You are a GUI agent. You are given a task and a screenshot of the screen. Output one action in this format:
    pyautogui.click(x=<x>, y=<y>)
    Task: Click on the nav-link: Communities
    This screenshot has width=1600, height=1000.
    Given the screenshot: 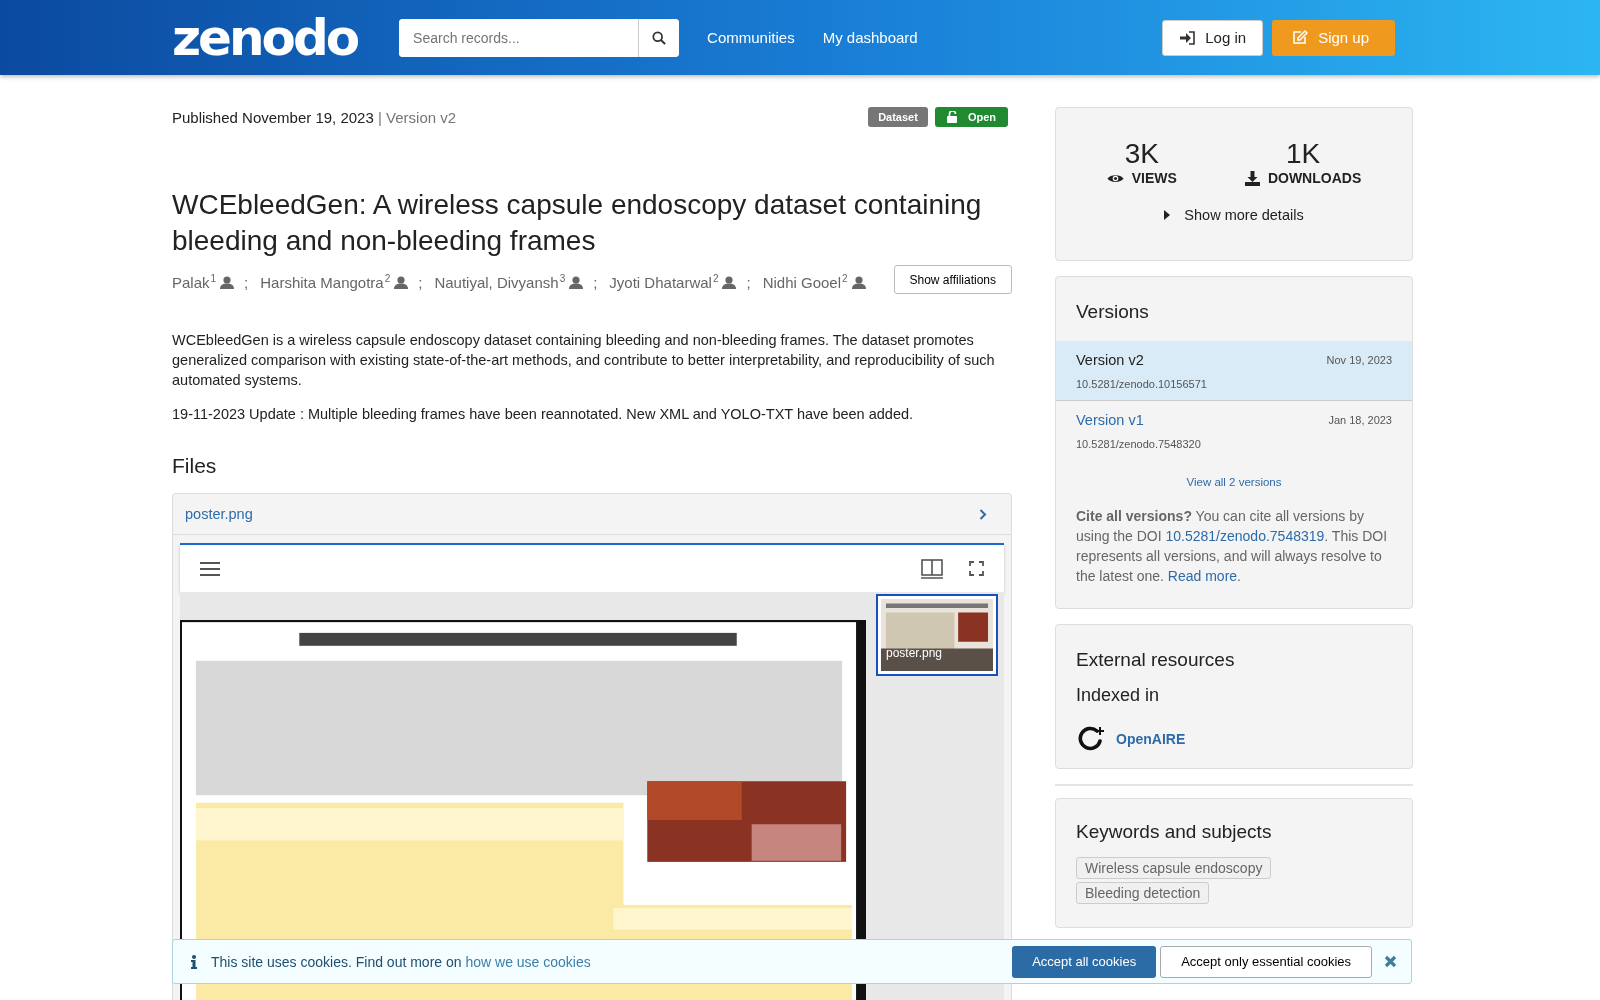 What is the action you would take?
    pyautogui.click(x=751, y=37)
    